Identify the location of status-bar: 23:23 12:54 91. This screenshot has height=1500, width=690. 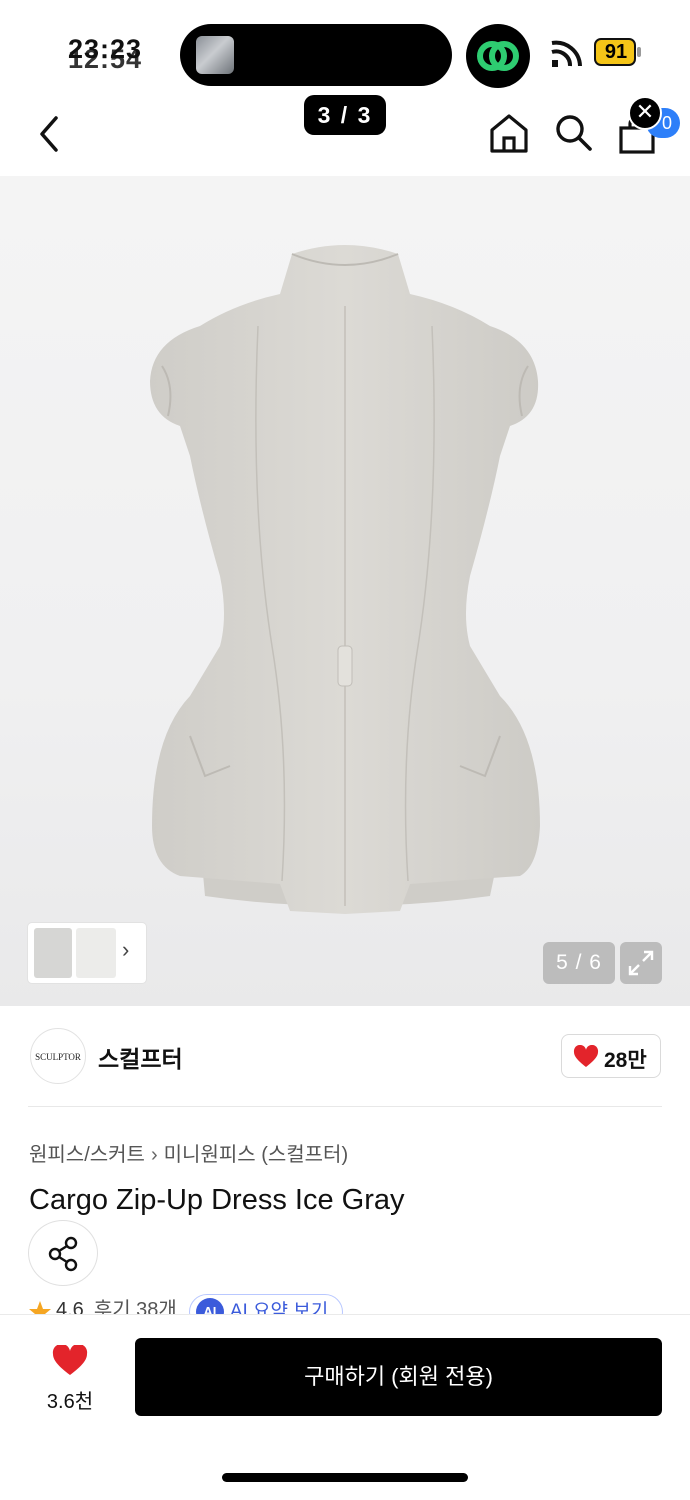
(345, 46).